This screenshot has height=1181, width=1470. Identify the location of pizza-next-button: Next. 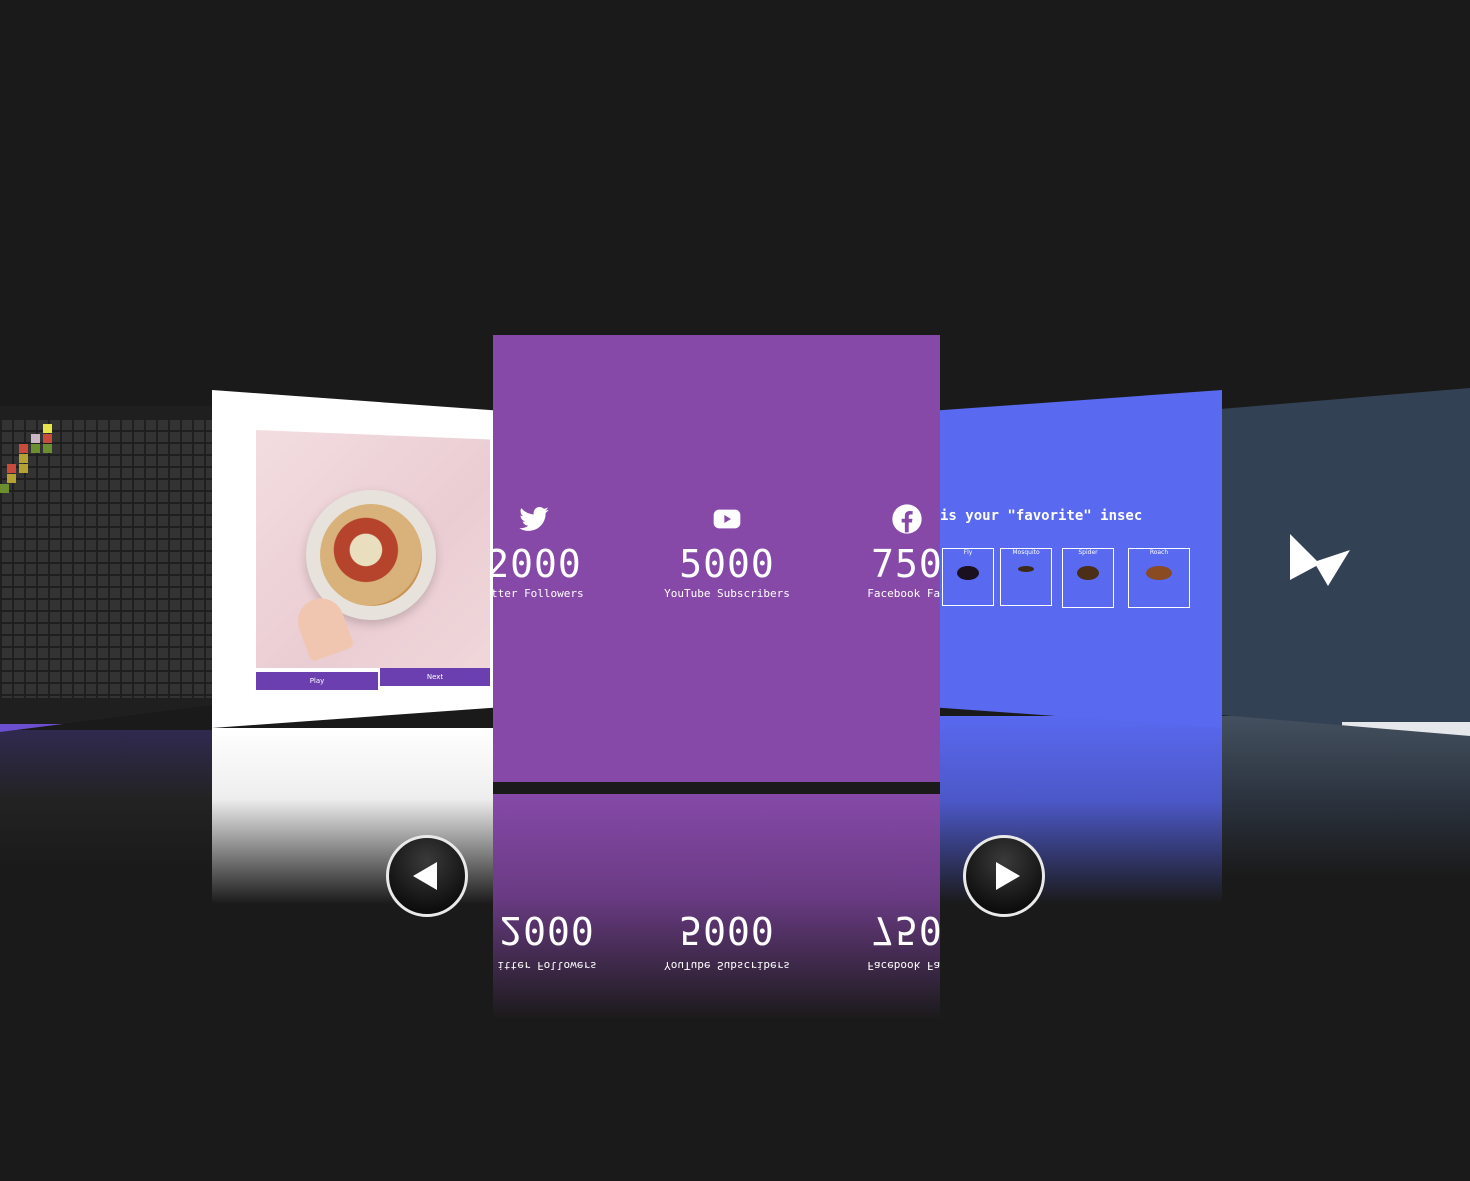
(435, 677).